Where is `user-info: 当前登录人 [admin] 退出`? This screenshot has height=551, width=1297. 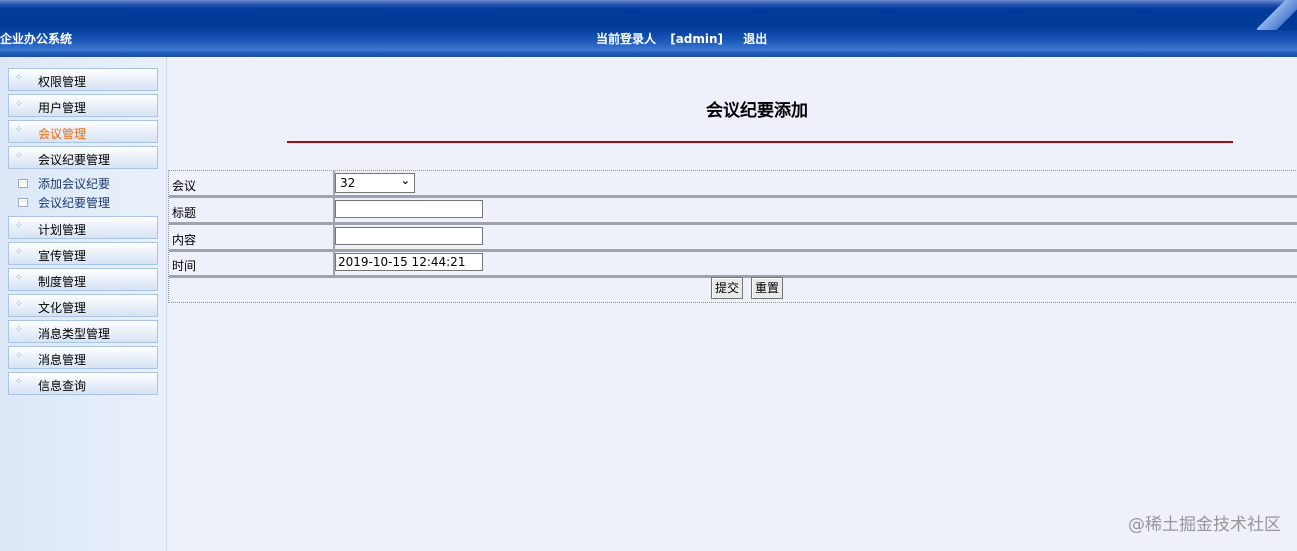 user-info: 当前登录人 [admin] 退出 is located at coordinates (686, 38).